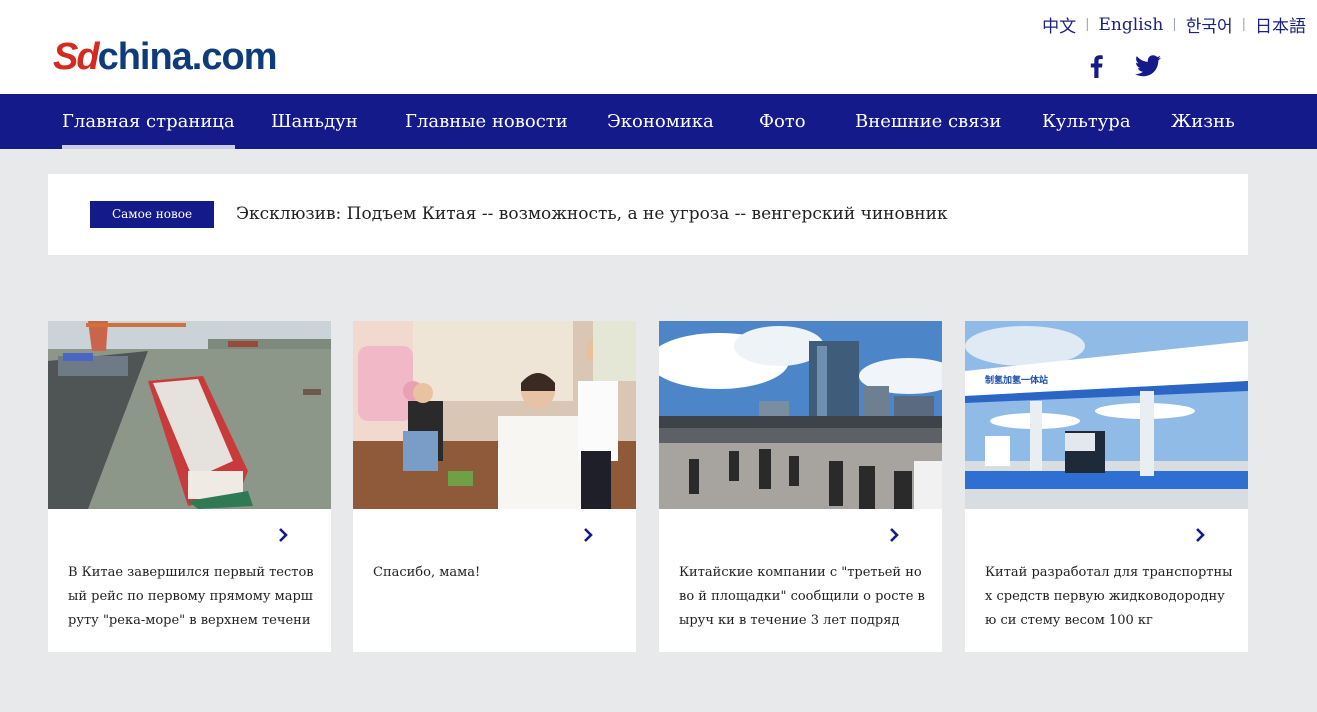 The width and height of the screenshot is (1317, 712). What do you see at coordinates (1280, 24) in the screenshot?
I see `lang-japanese-link: 日本語` at bounding box center [1280, 24].